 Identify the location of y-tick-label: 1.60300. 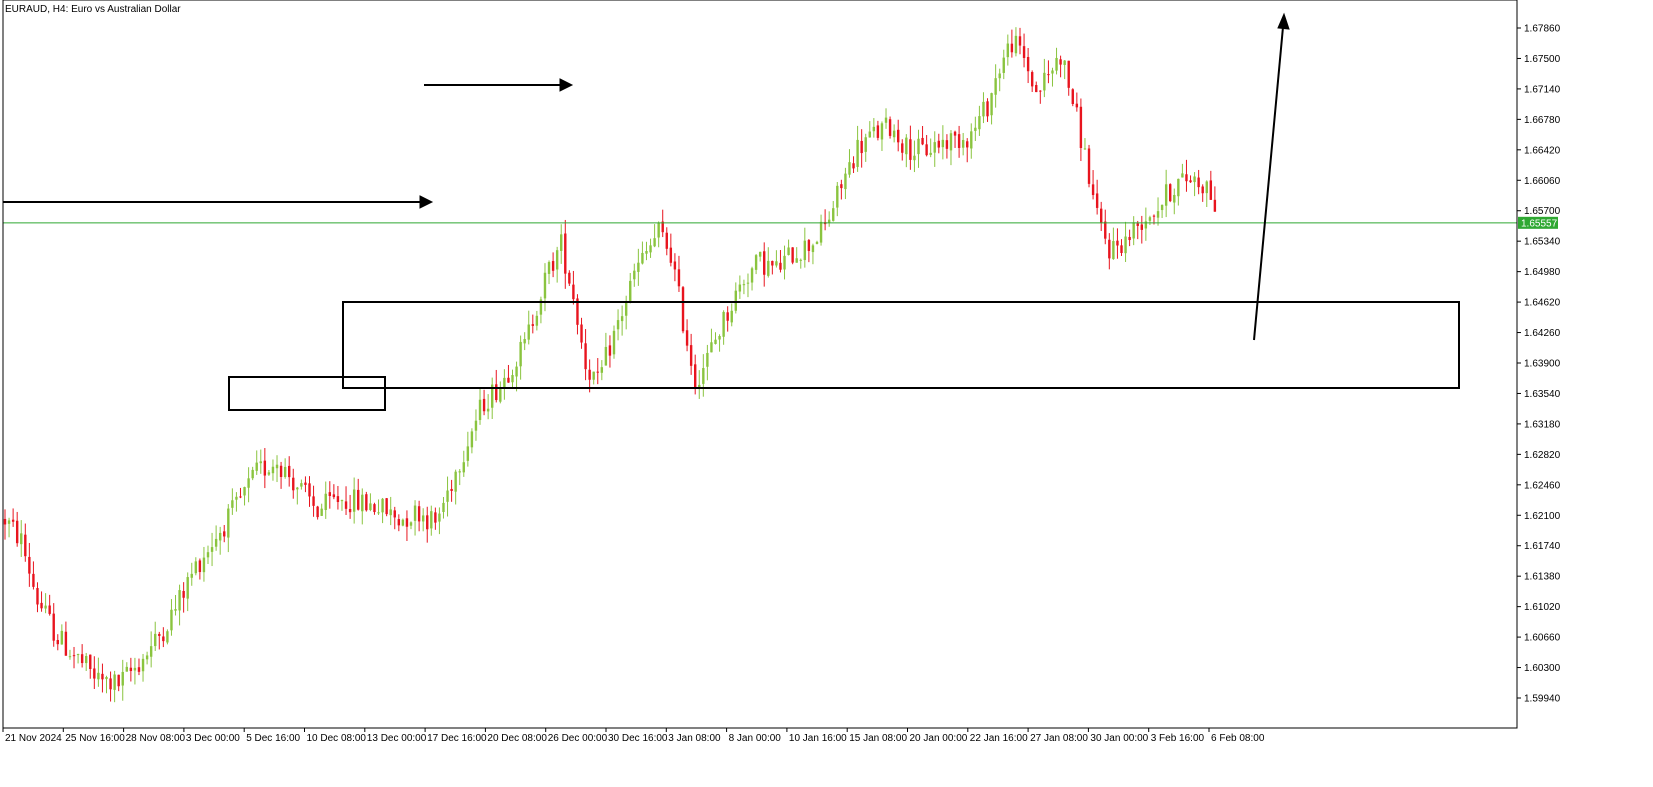
(1542, 668).